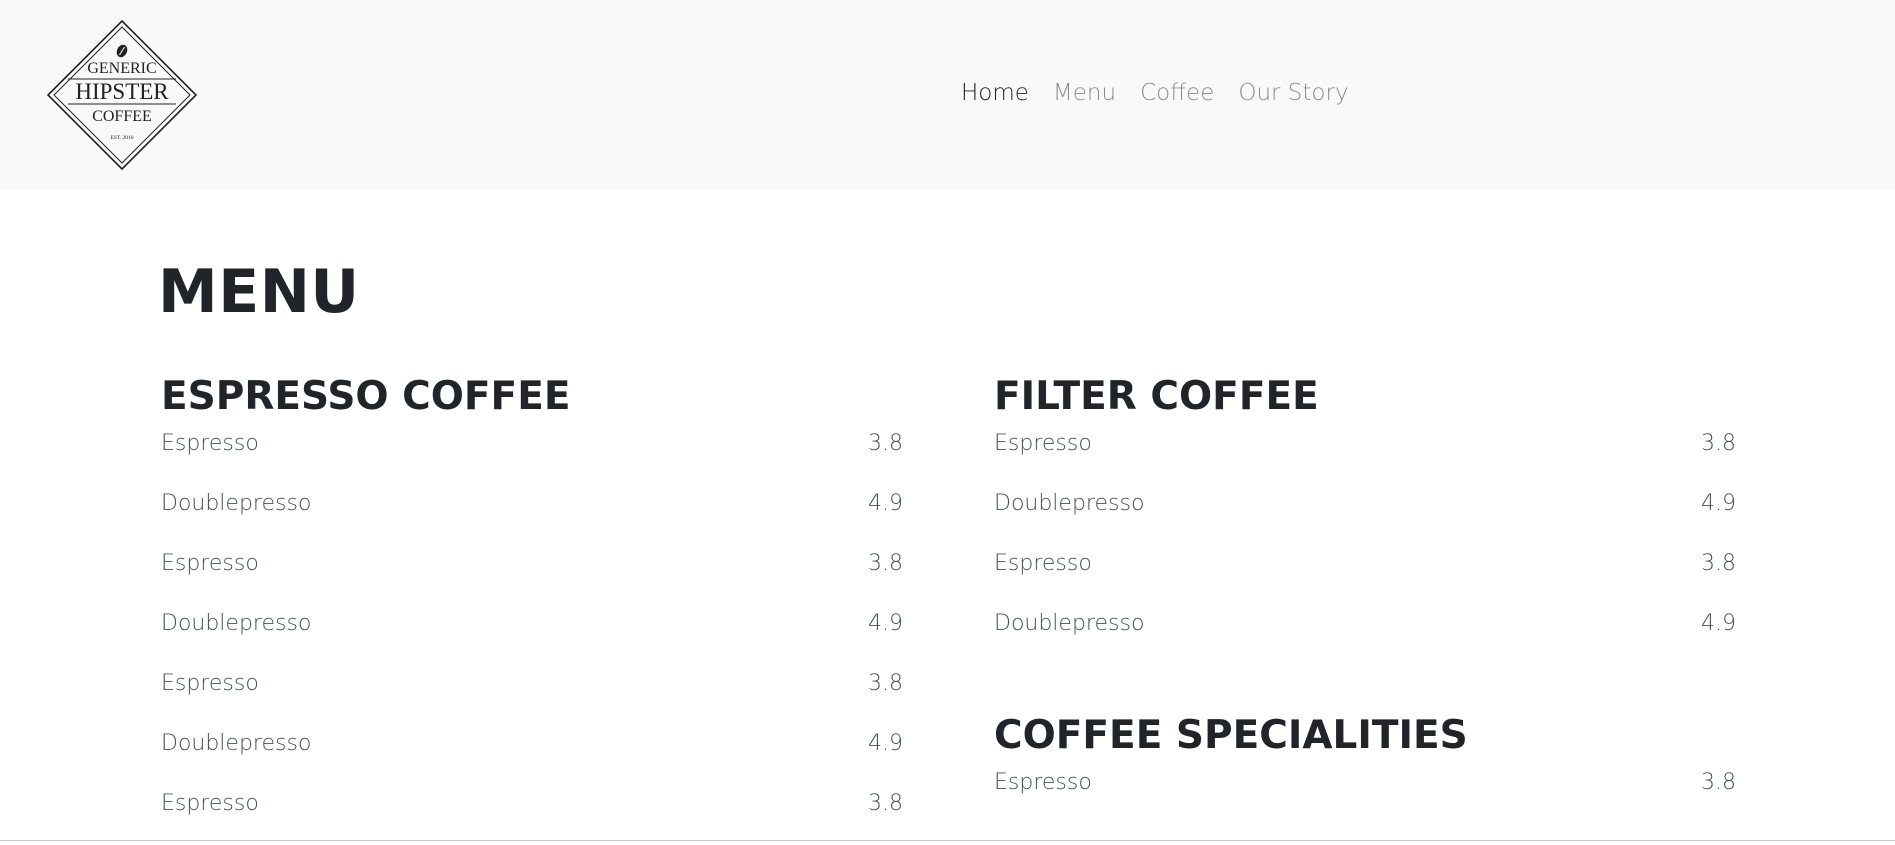 The width and height of the screenshot is (1895, 845). Describe the element at coordinates (121, 138) in the screenshot. I see `svg-text: EST. 2016` at that location.